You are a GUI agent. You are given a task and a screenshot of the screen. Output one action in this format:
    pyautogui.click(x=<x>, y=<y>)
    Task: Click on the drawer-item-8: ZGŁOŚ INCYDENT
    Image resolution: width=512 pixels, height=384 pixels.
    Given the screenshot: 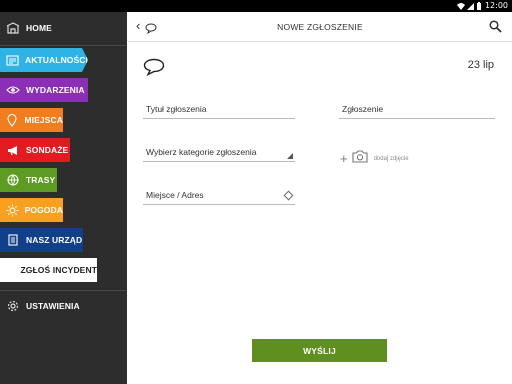 What is the action you would take?
    pyautogui.click(x=48, y=270)
    